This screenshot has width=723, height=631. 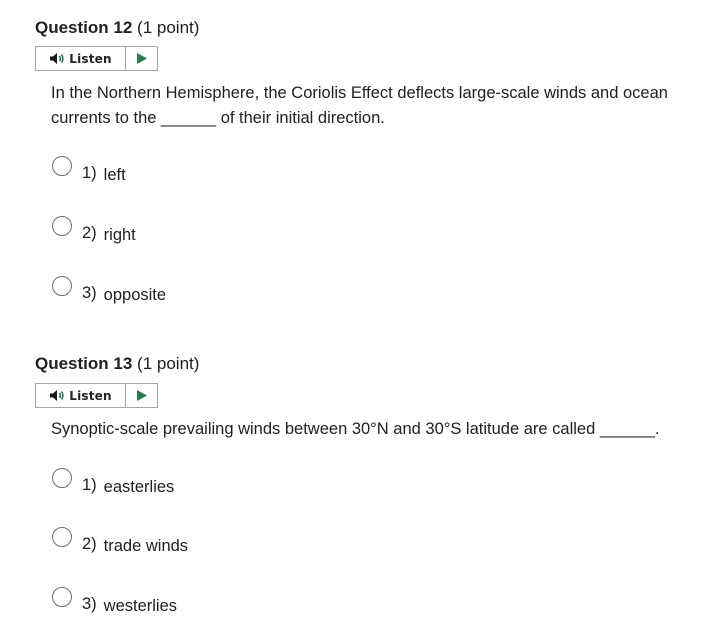 What do you see at coordinates (135, 294) in the screenshot?
I see `option-label: opposite` at bounding box center [135, 294].